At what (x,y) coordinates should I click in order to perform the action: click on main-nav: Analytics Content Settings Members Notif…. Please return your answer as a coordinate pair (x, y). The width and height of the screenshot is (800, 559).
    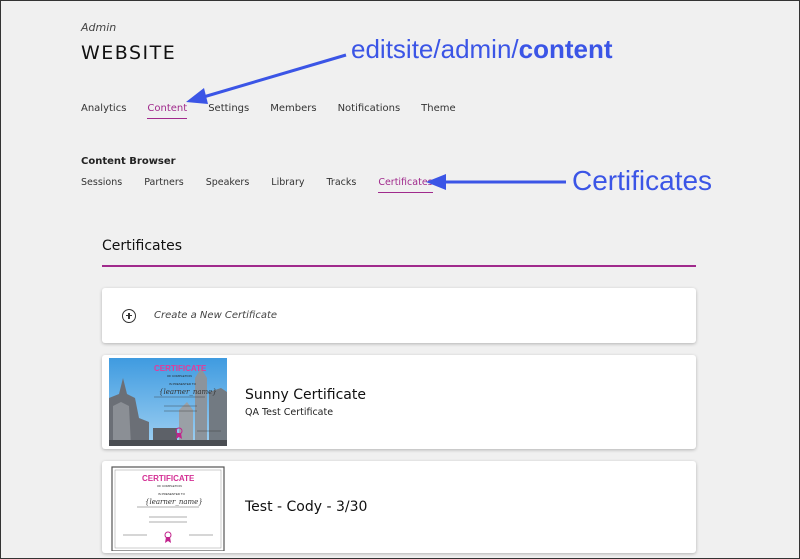
    Looking at the image, I should click on (279, 111).